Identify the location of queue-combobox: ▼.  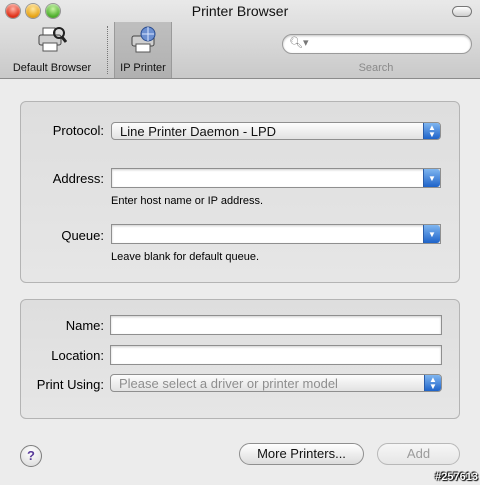
(276, 234).